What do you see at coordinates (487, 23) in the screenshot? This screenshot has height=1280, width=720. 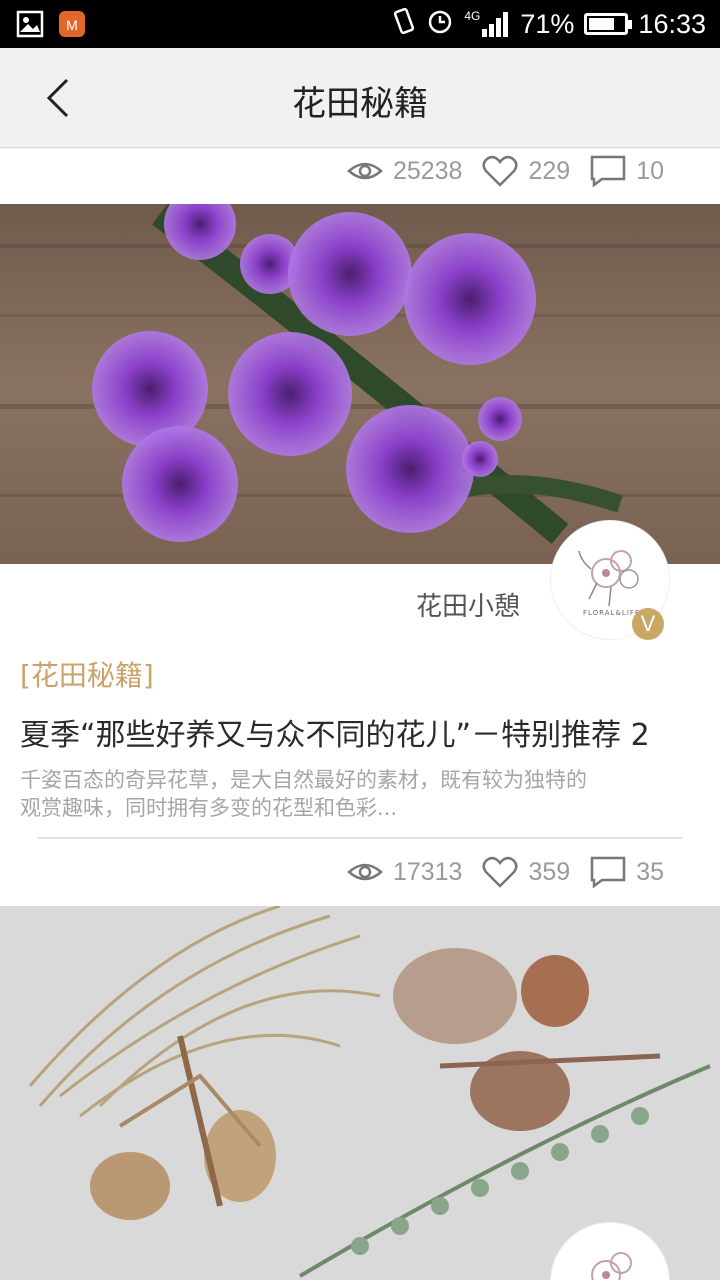 I see `signal-icon: 4G` at bounding box center [487, 23].